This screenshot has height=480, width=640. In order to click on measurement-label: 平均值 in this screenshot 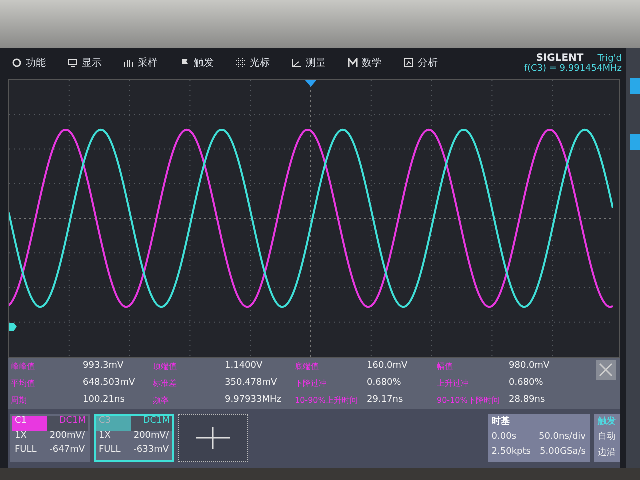, I will do `click(23, 384)`.